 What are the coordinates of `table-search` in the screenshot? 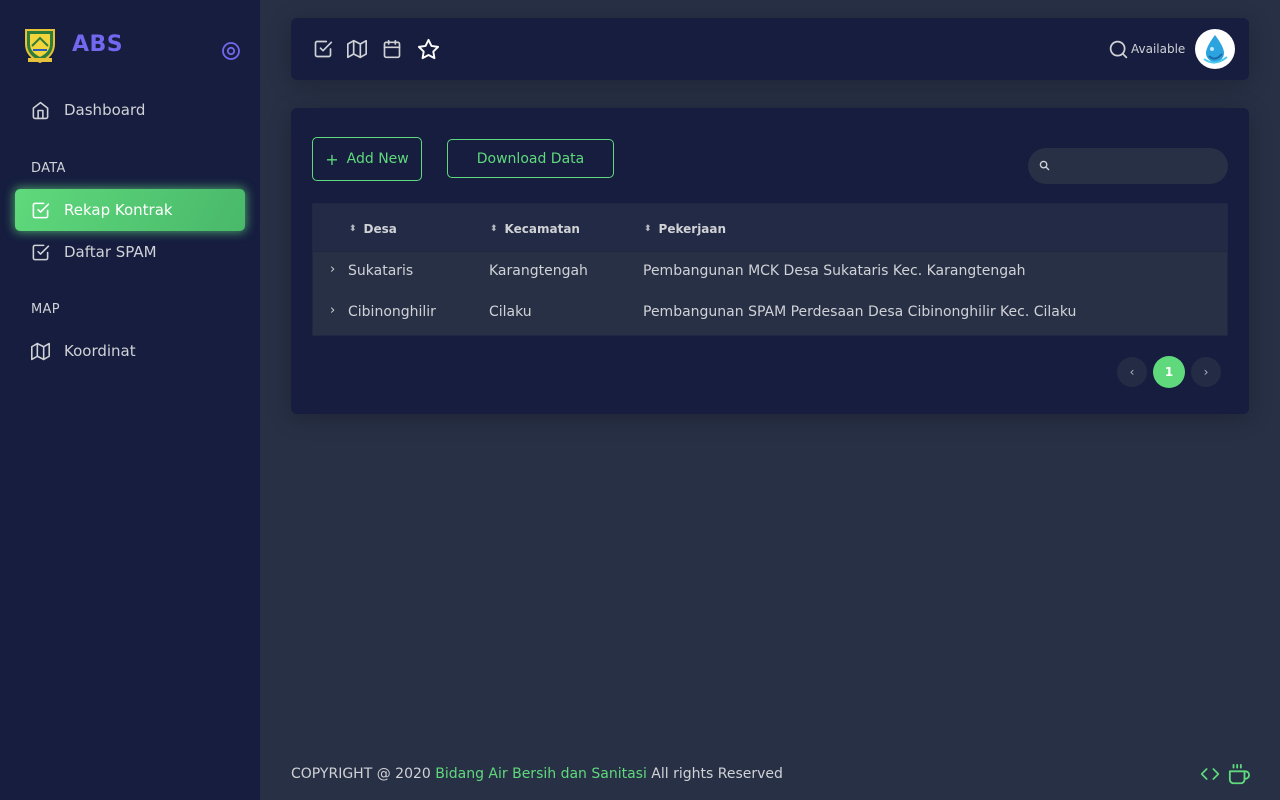 It's located at (1128, 166).